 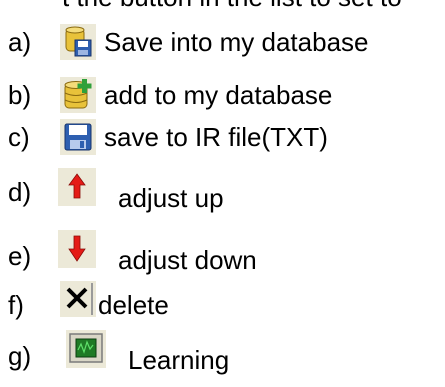 I want to click on item-letter: b), so click(x=20, y=95).